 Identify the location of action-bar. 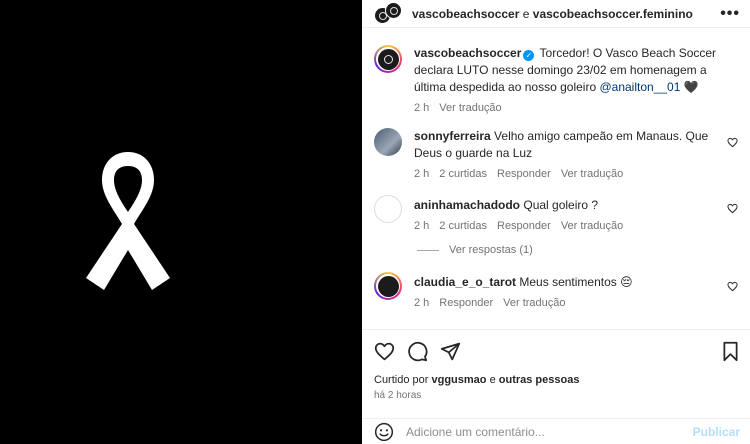
(557, 351).